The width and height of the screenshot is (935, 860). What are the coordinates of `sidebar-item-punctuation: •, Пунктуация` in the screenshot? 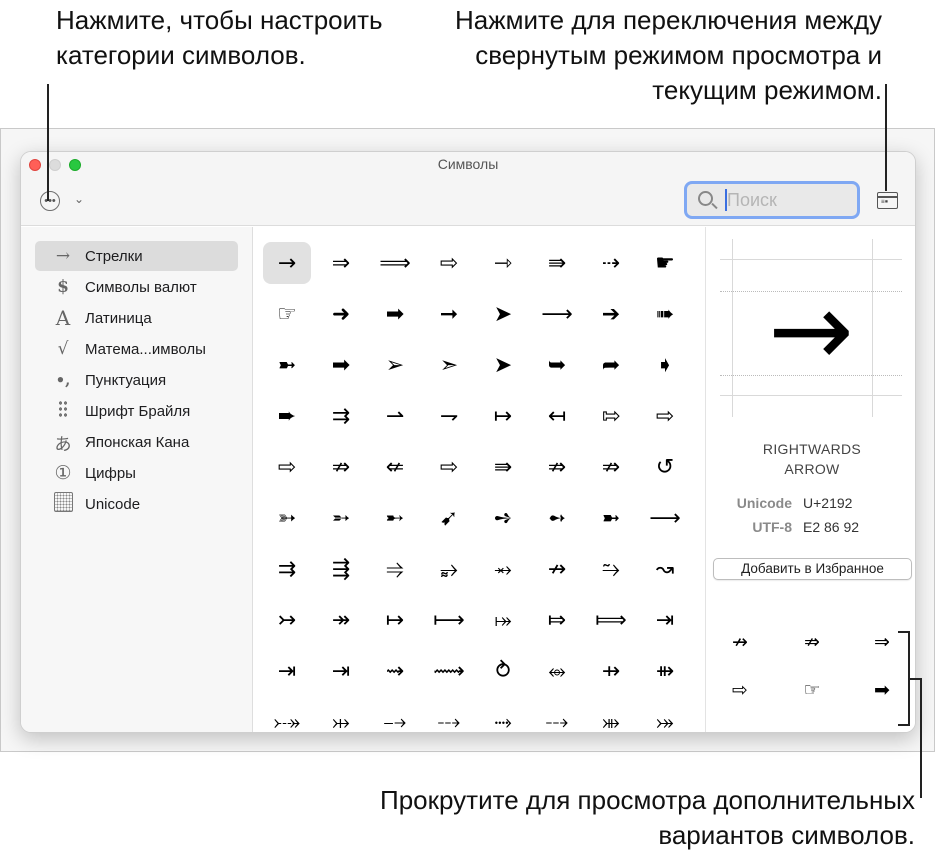 It's located at (136, 380).